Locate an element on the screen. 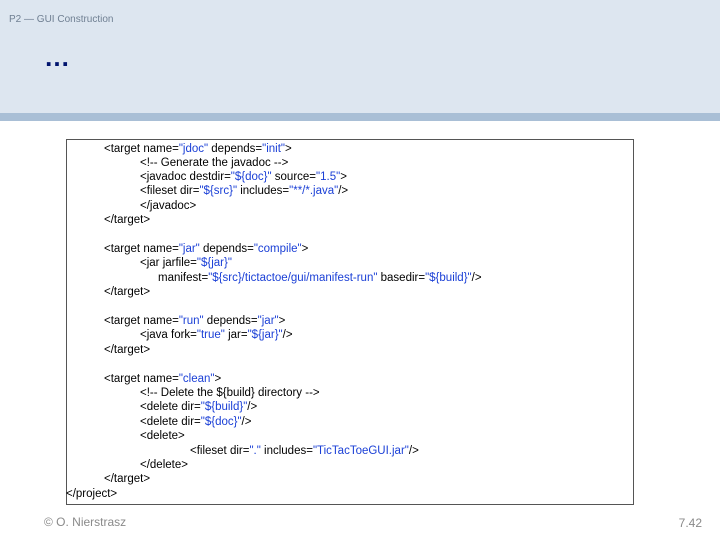 The height and width of the screenshot is (540, 720). code-line: <target name="jdoc" depends="init"> is located at coordinates (198, 149).